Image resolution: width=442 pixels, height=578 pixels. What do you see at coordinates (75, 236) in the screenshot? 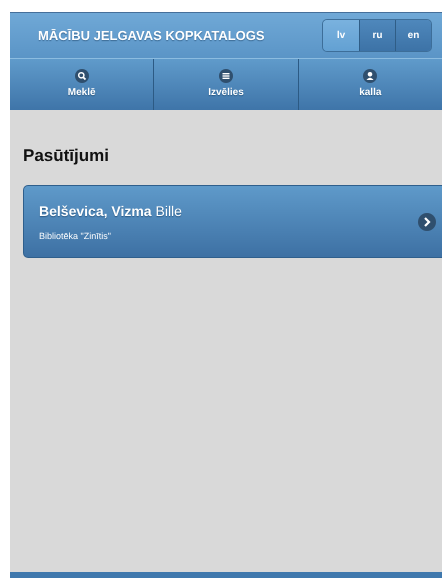
I see `library-name: Bibliotēka "Zinītis"` at bounding box center [75, 236].